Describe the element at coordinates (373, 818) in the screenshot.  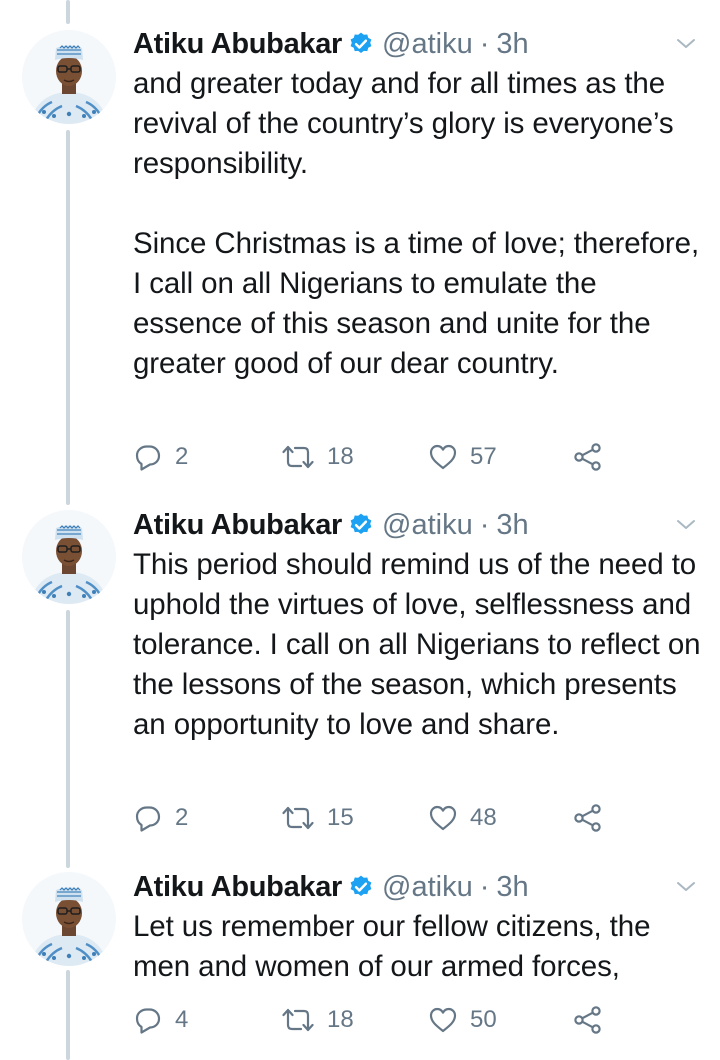
I see `action-bar: 2 15 48` at that location.